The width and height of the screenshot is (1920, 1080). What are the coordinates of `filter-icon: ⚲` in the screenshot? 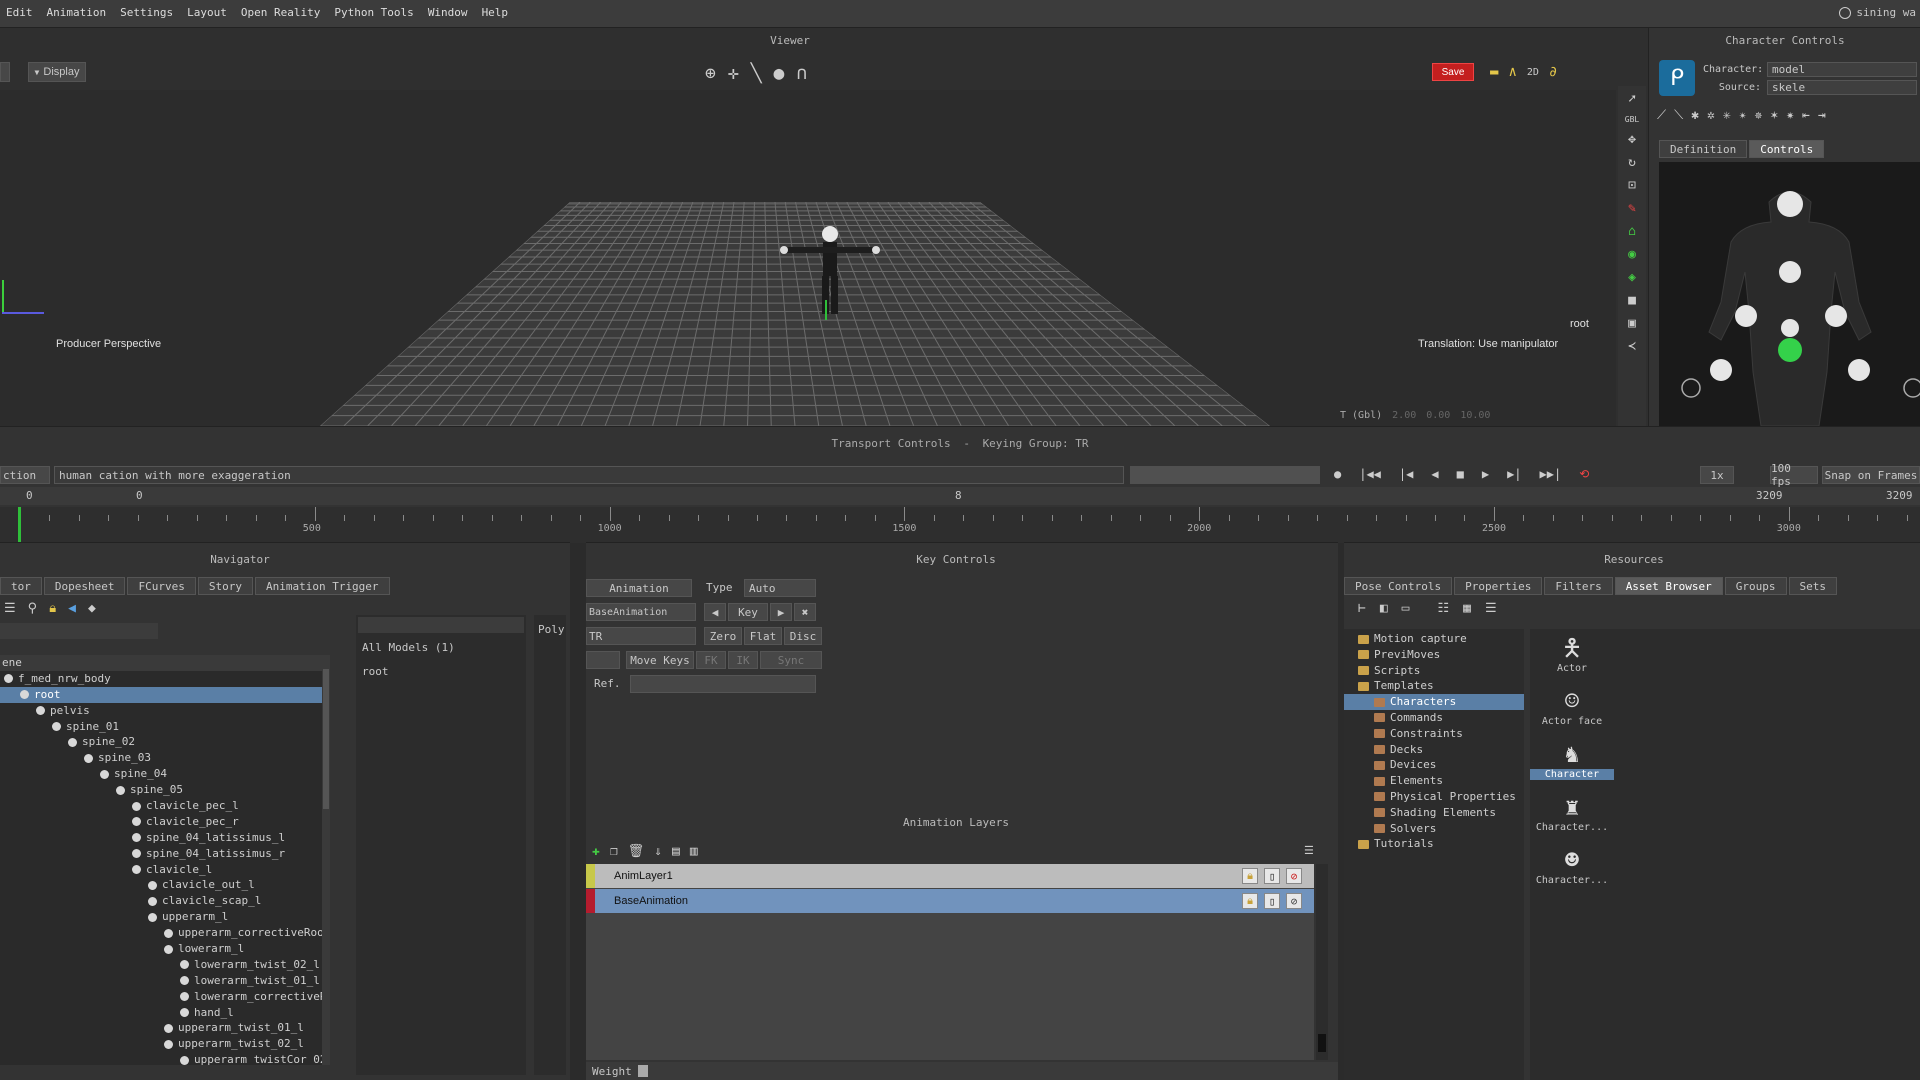 It's located at (33, 608).